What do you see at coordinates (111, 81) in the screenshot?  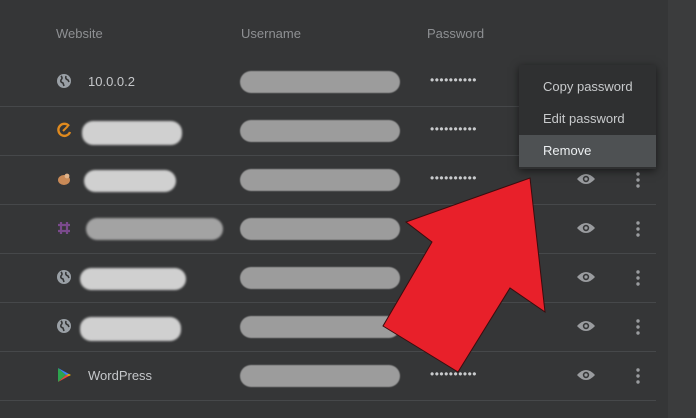 I see `site-name: 10.0.0.2` at bounding box center [111, 81].